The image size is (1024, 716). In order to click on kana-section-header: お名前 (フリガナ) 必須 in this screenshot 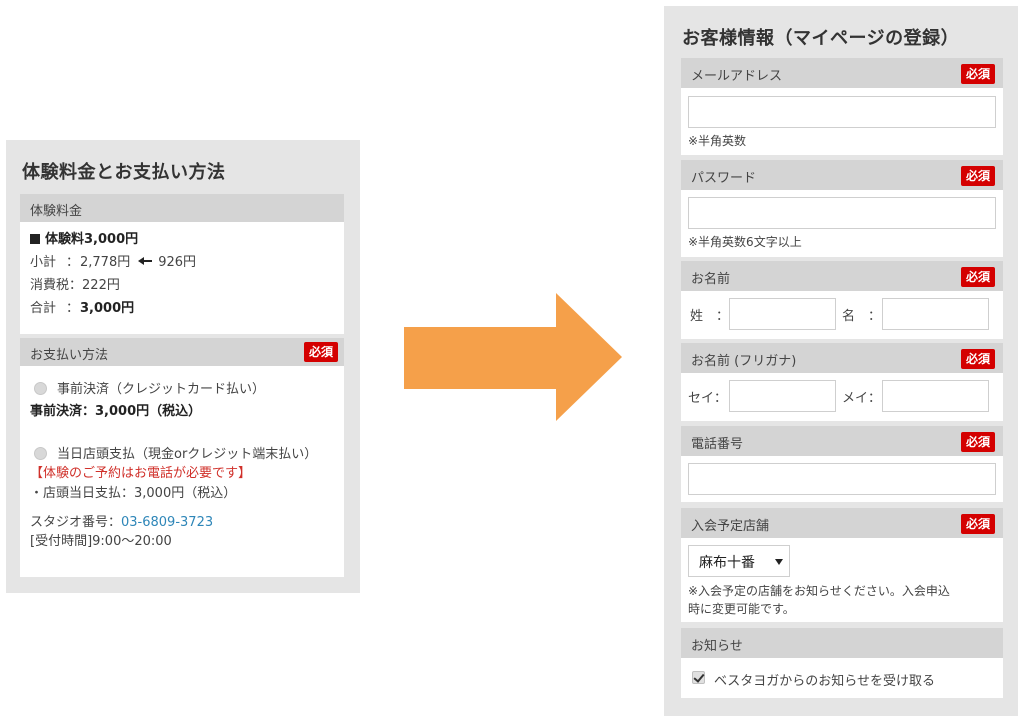, I will do `click(842, 358)`.